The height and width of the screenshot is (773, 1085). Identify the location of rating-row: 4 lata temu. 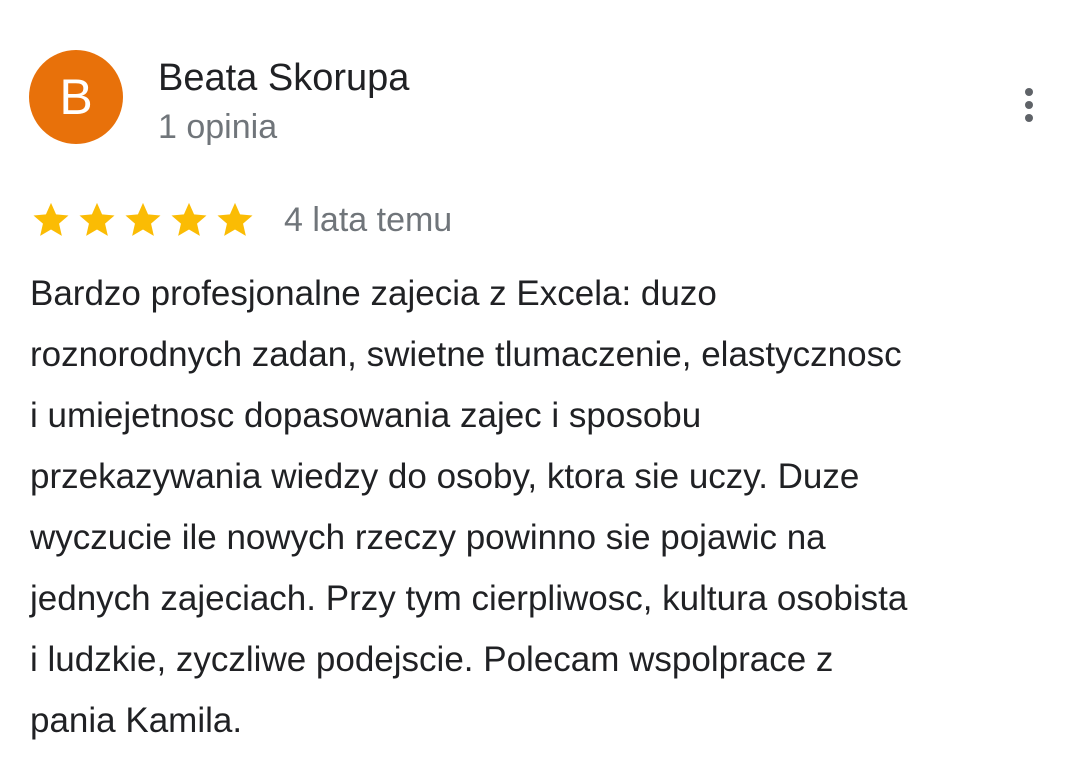
(241, 220).